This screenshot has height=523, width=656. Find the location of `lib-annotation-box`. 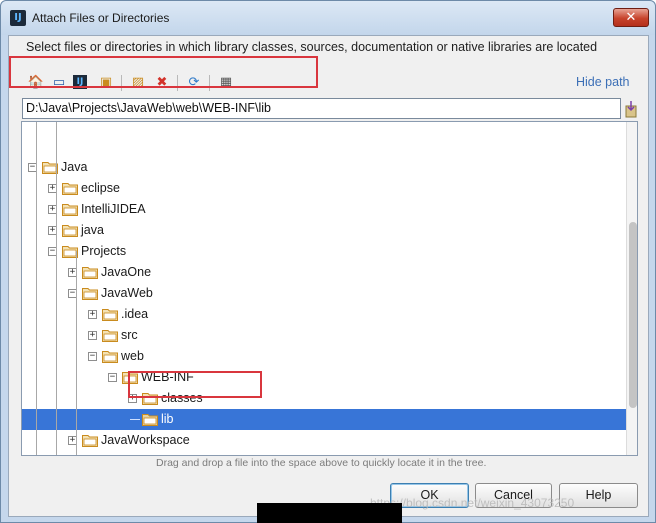

lib-annotation-box is located at coordinates (195, 384).